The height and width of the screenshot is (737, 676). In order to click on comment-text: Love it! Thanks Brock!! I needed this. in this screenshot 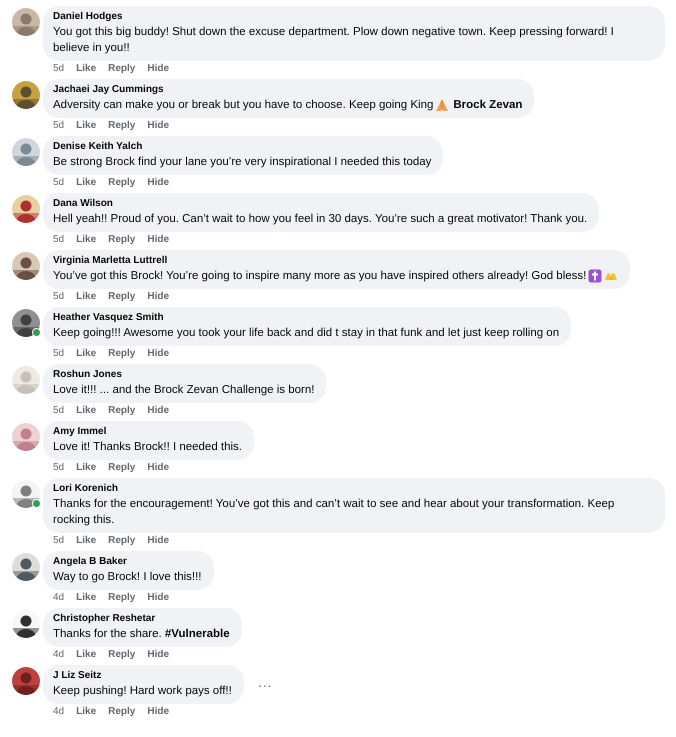, I will do `click(147, 447)`.